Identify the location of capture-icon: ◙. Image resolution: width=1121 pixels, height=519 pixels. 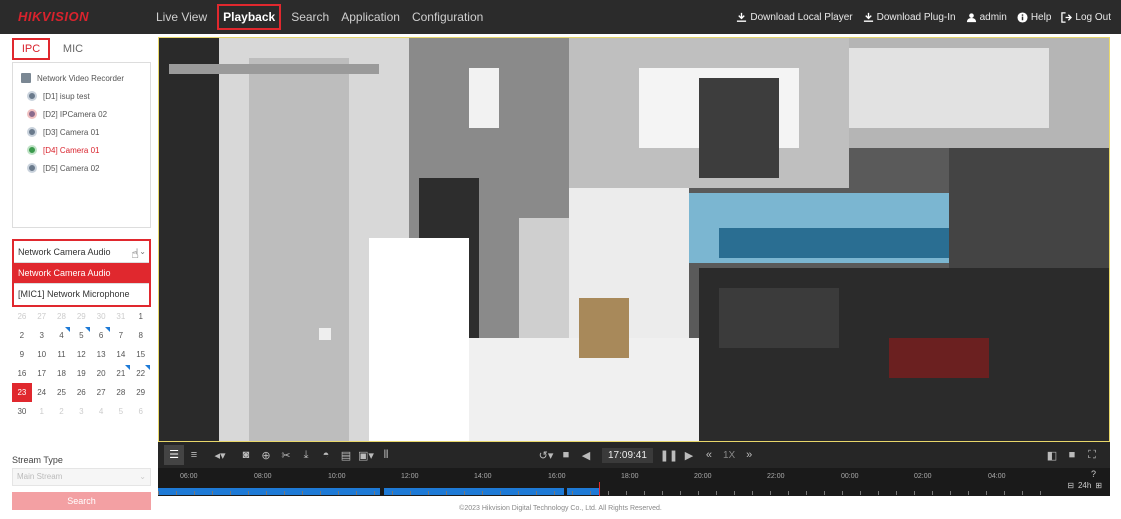
(246, 455).